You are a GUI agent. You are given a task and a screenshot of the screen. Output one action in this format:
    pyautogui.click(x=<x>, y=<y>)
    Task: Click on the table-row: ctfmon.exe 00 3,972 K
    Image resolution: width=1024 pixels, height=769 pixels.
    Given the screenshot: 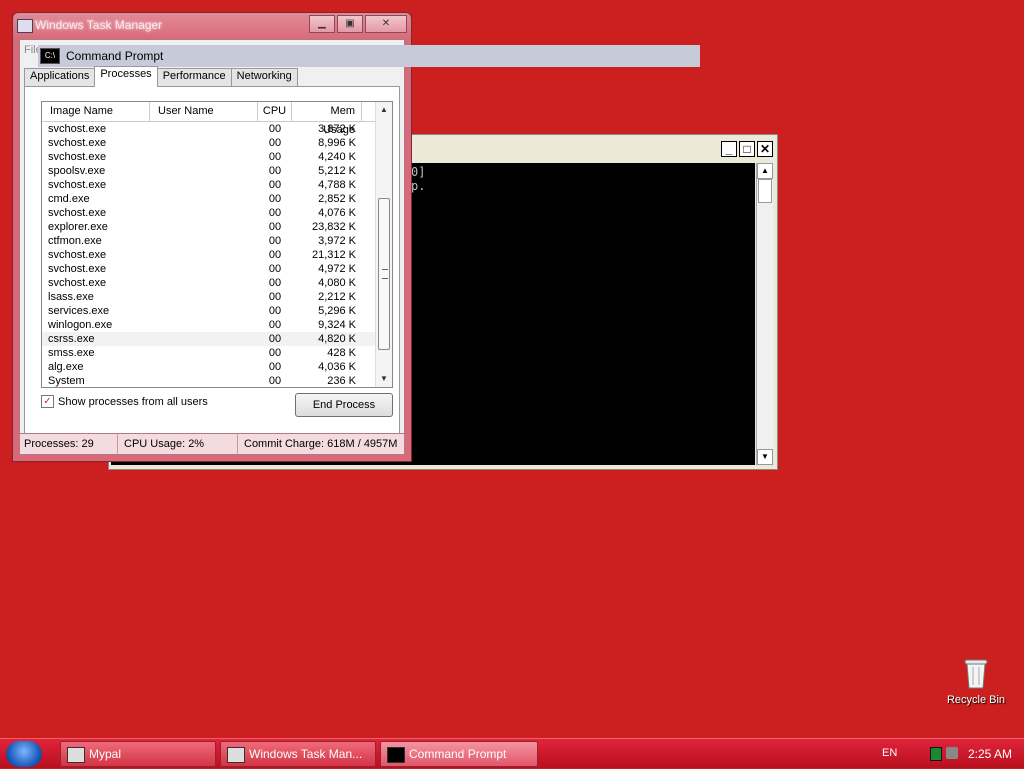 What is the action you would take?
    pyautogui.click(x=217, y=241)
    